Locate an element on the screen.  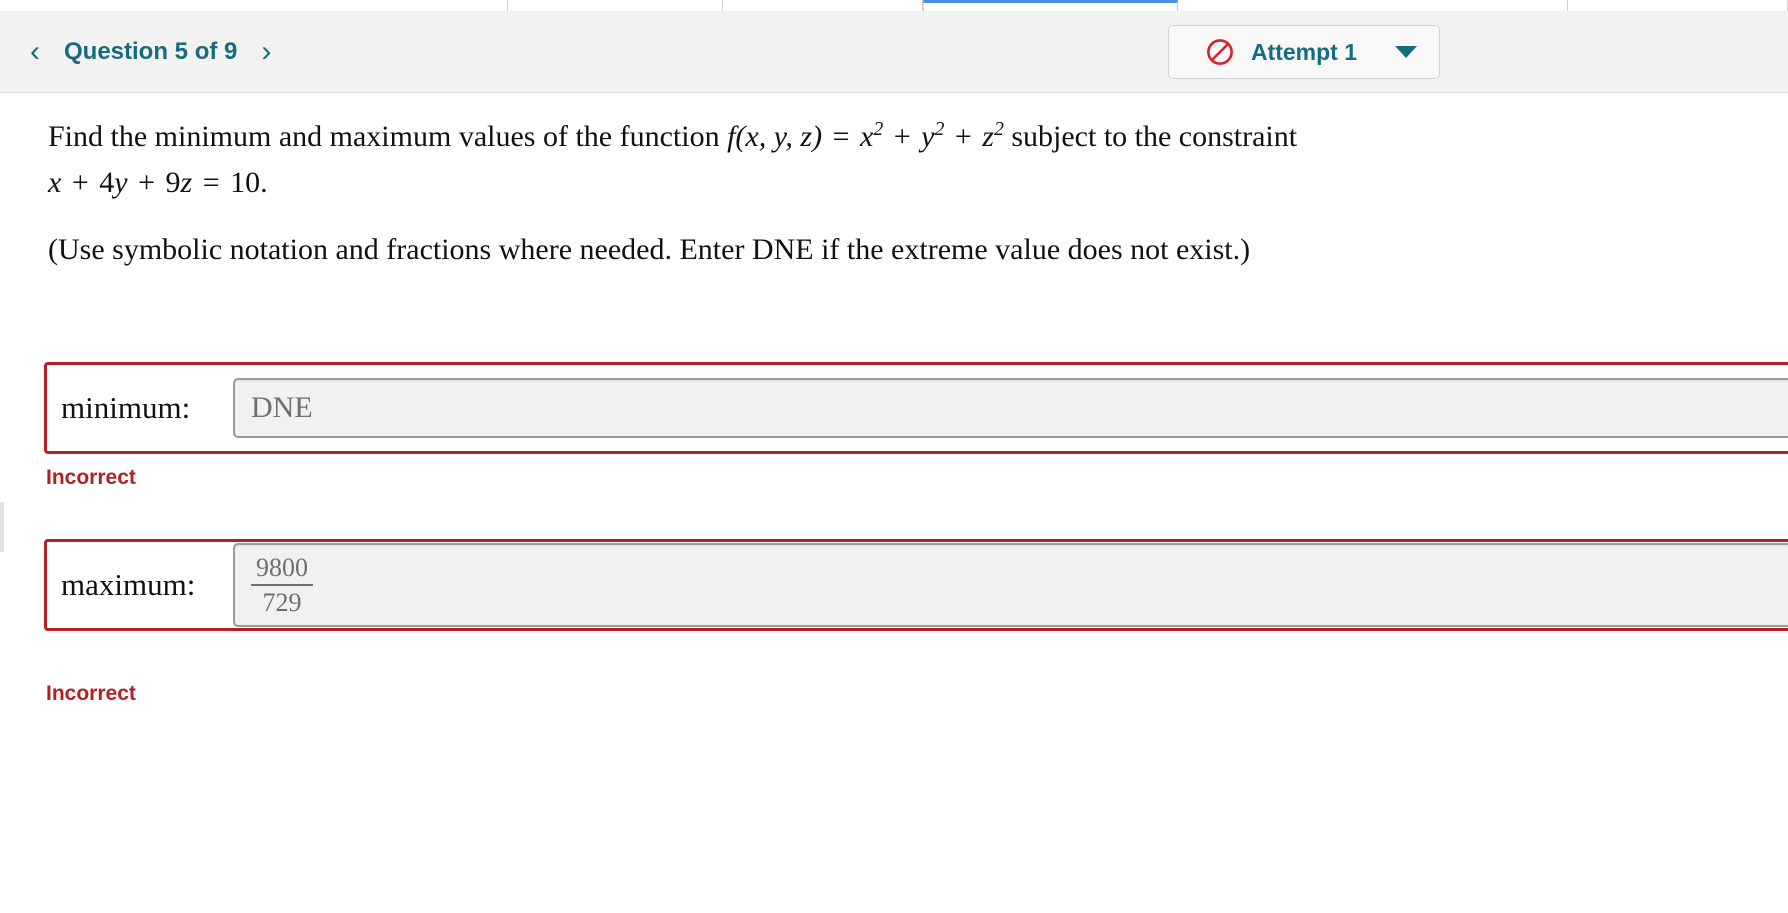
term-z-base: z is located at coordinates (988, 136).